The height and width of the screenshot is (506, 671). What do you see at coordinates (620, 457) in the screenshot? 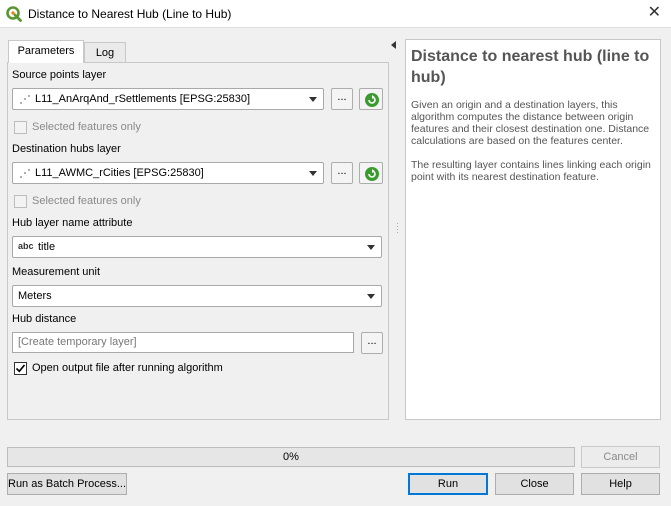
I see `cancel-button: Cancel` at bounding box center [620, 457].